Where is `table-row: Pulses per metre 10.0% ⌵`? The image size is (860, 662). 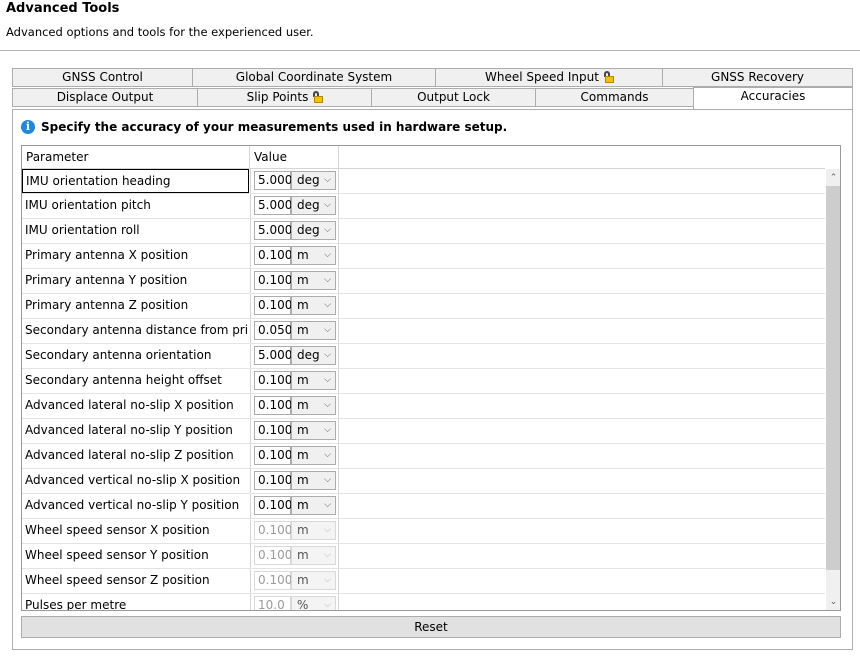
table-row: Pulses per metre 10.0% ⌵ is located at coordinates (423, 602).